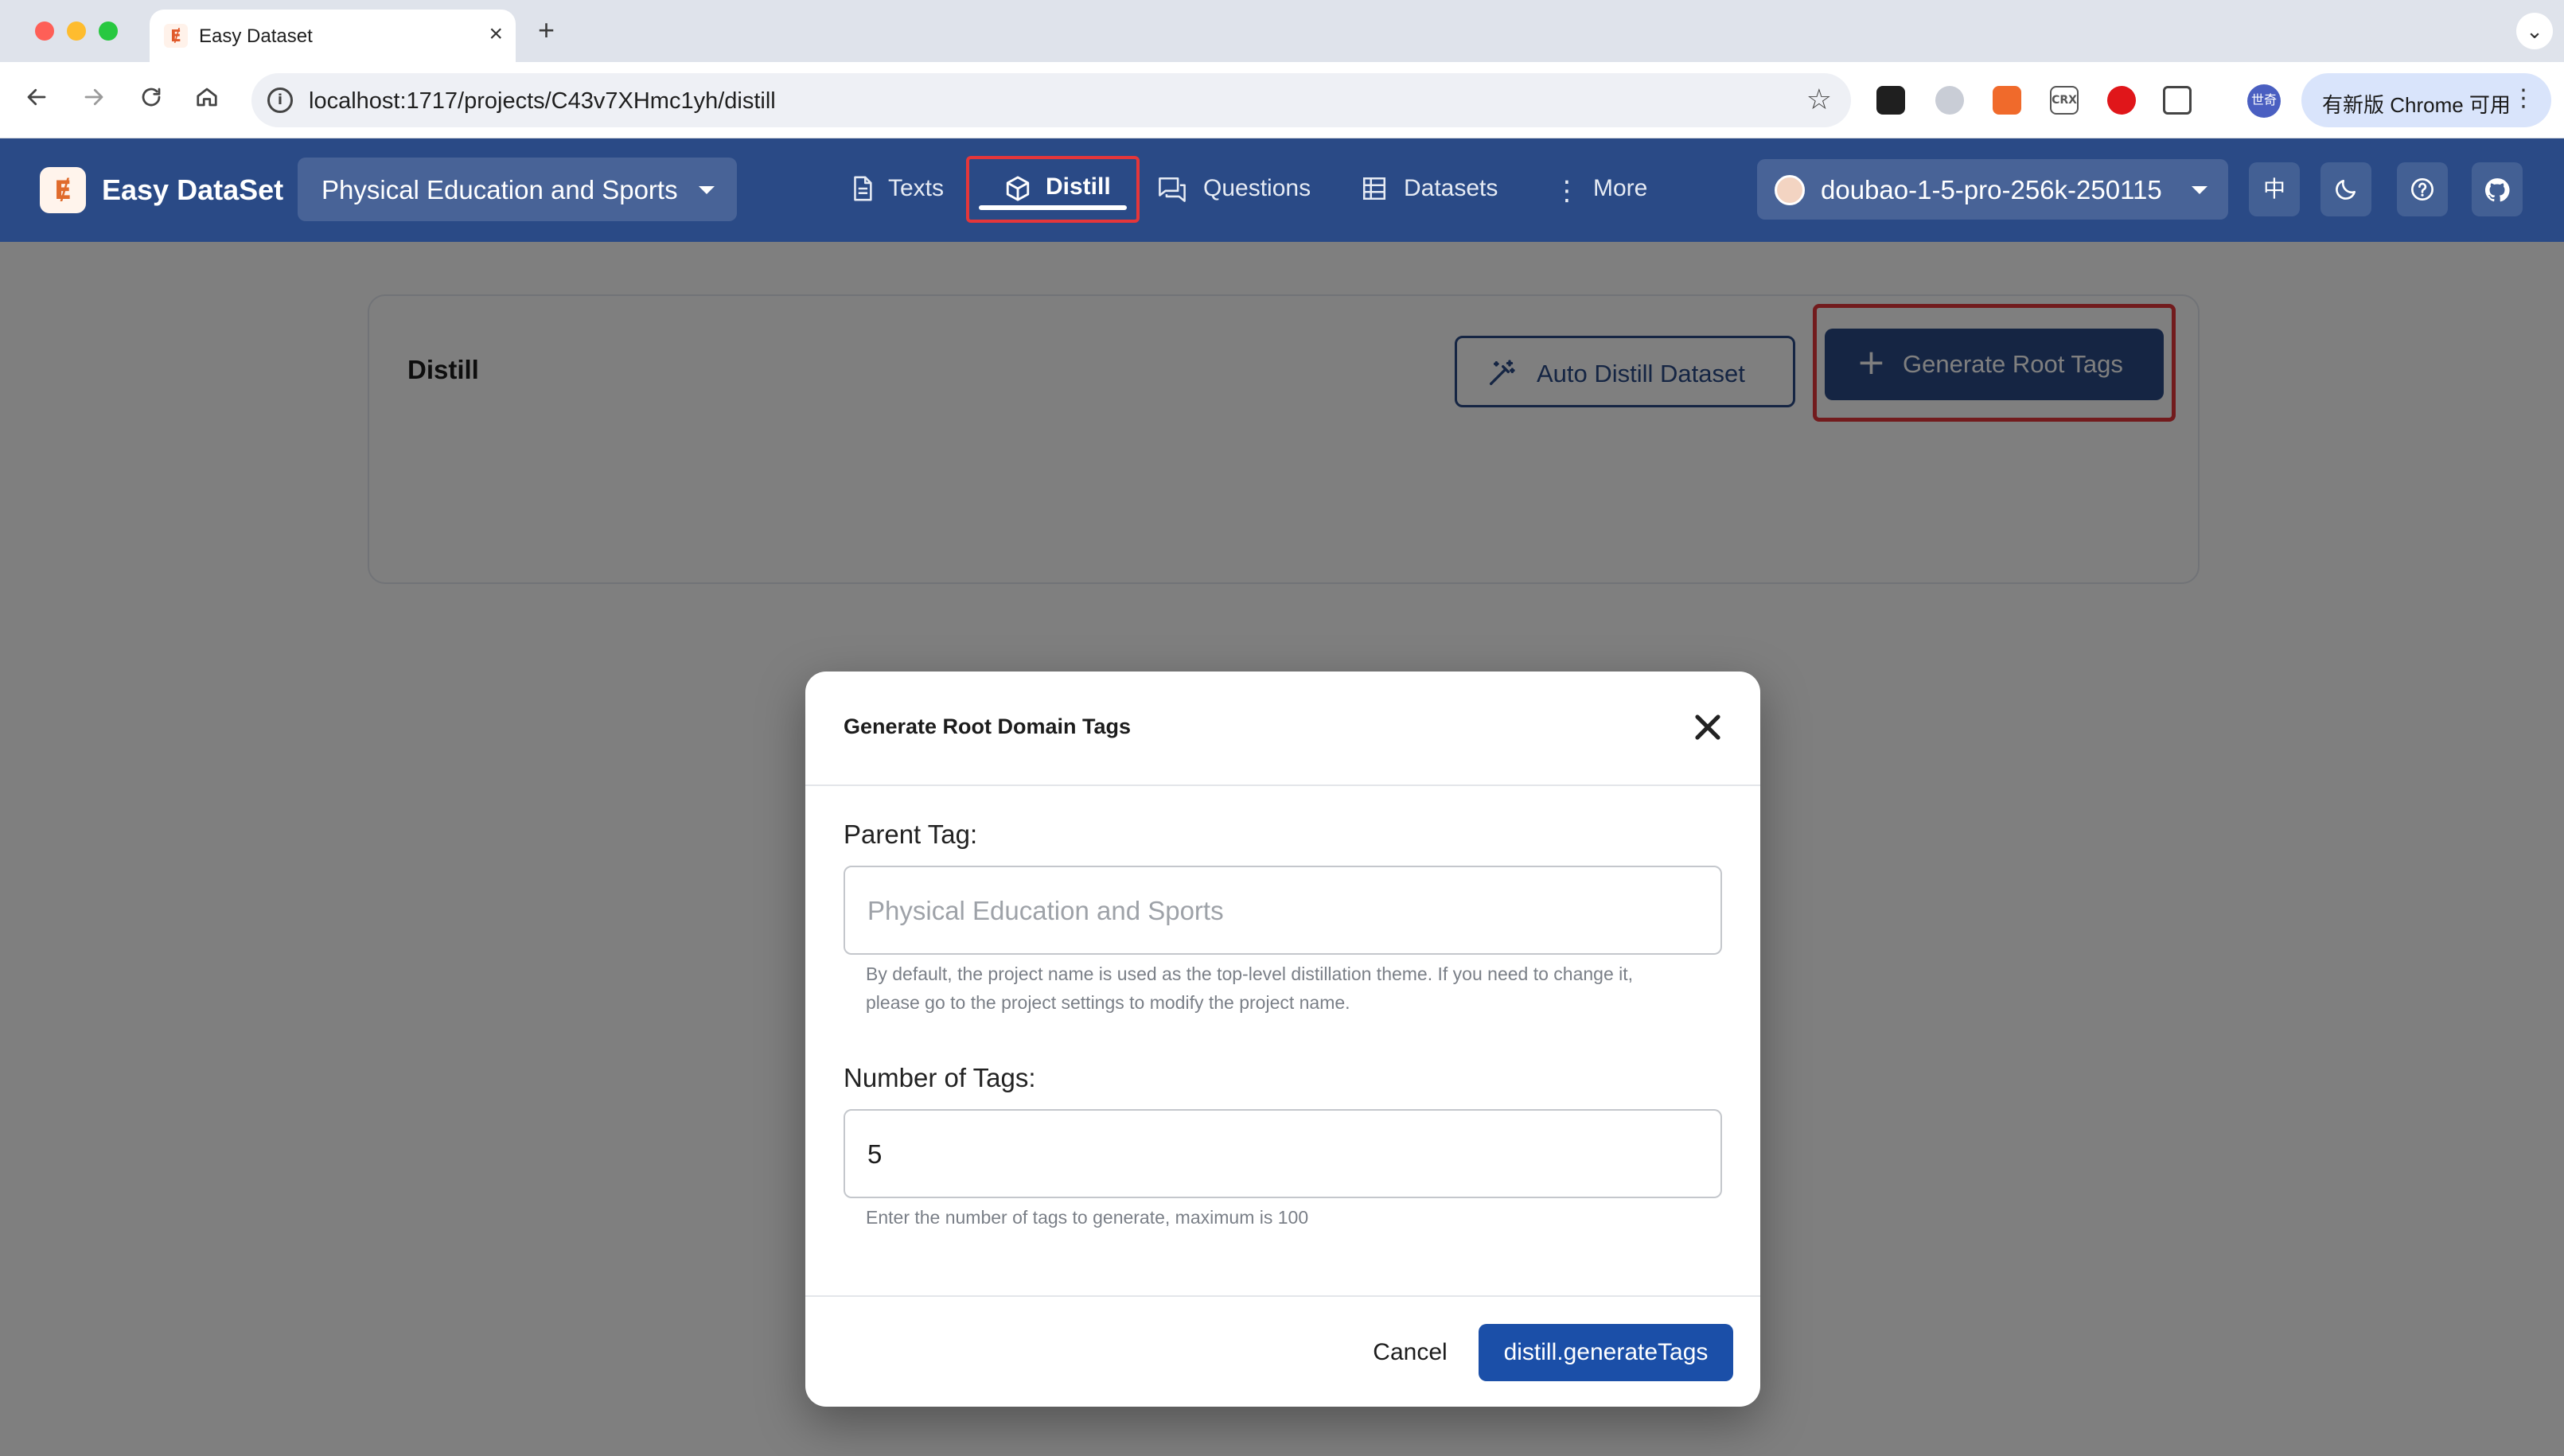  Describe the element at coordinates (1018, 188) in the screenshot. I see `cube-icon` at that location.